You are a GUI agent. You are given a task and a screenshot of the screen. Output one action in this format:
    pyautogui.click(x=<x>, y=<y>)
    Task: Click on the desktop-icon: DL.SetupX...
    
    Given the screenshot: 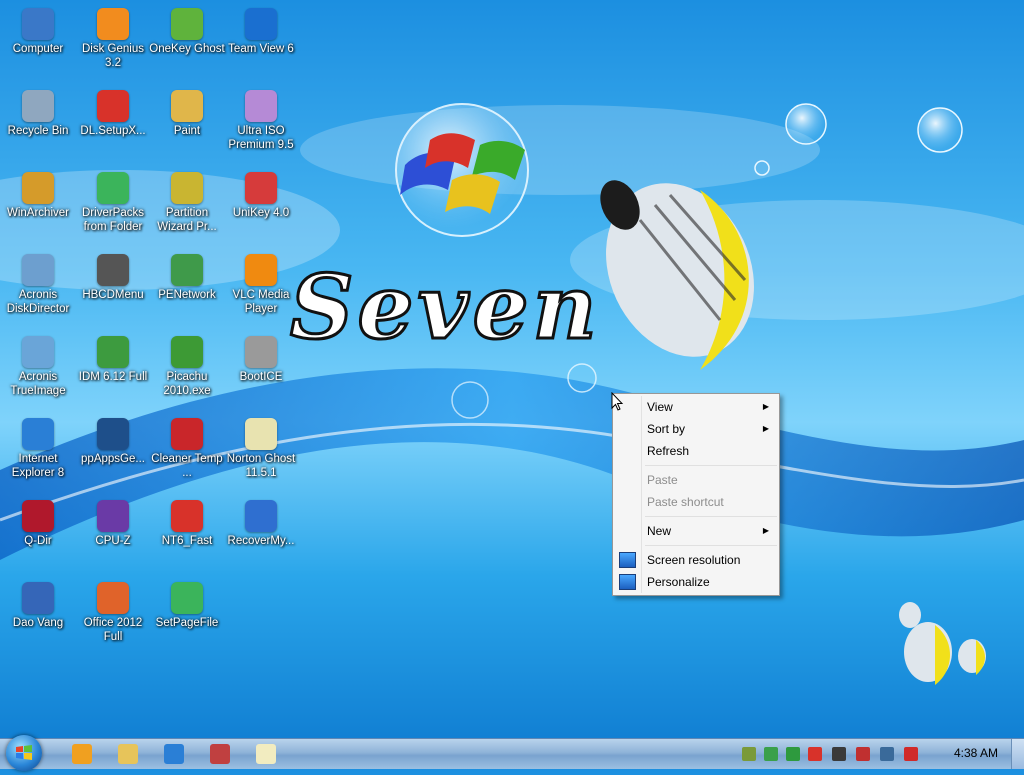 What is the action you would take?
    pyautogui.click(x=113, y=112)
    